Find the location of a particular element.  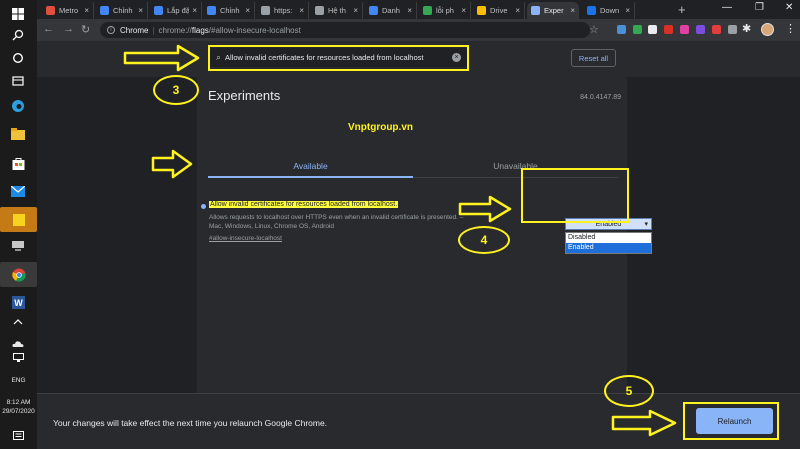

chevron-up-icon is located at coordinates (18, 322).